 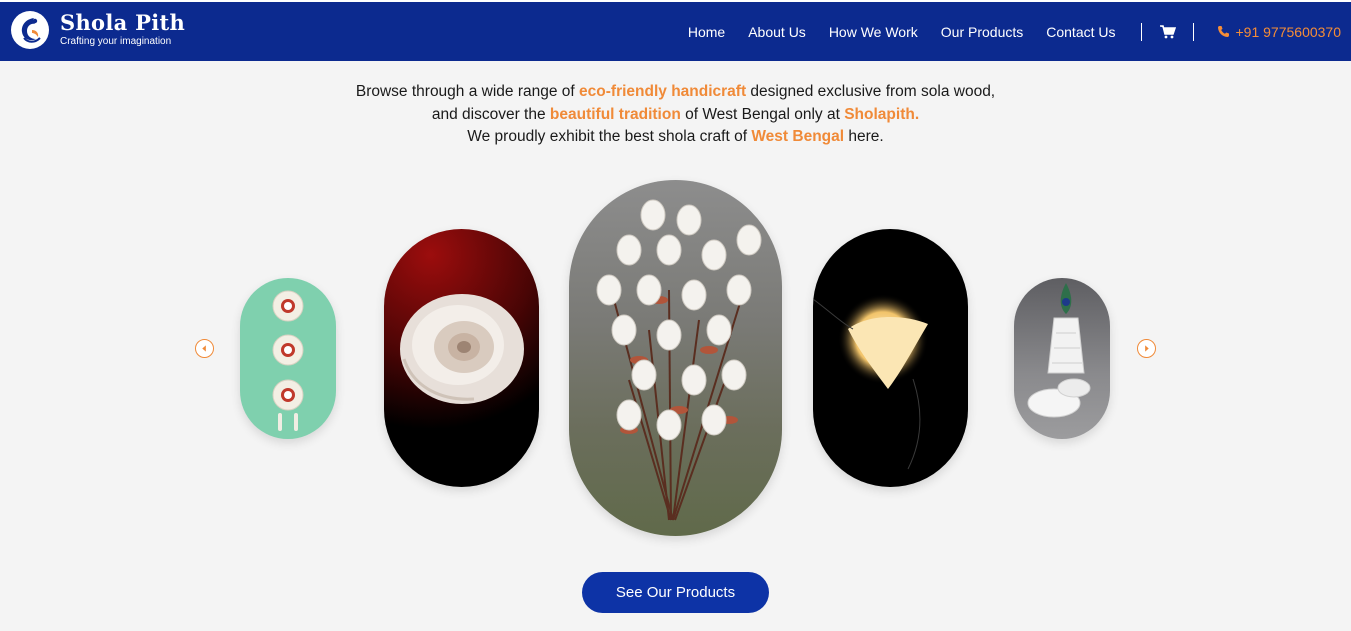 I want to click on nav-home: Home, so click(x=706, y=32).